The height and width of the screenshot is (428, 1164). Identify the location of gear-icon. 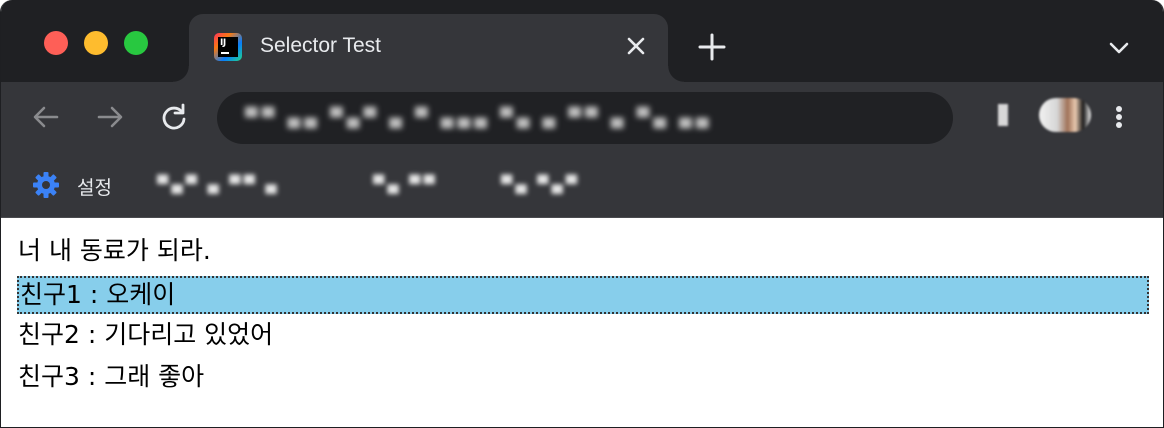
(46, 185).